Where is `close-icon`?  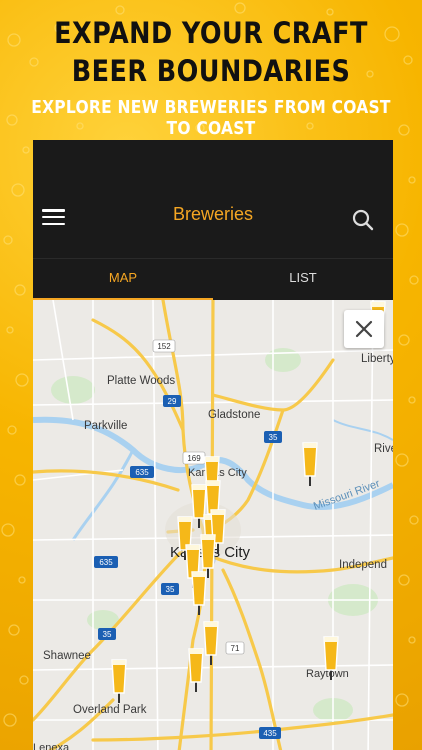
close-icon is located at coordinates (364, 329).